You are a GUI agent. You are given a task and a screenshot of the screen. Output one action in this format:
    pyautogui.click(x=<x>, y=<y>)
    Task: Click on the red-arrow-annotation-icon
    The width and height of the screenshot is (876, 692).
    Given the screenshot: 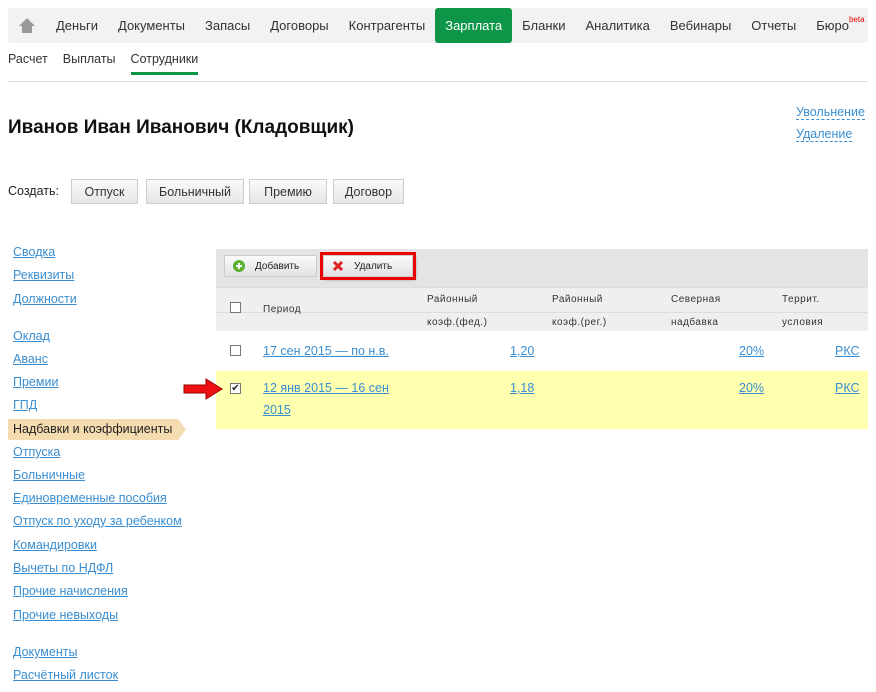 What is the action you would take?
    pyautogui.click(x=203, y=389)
    